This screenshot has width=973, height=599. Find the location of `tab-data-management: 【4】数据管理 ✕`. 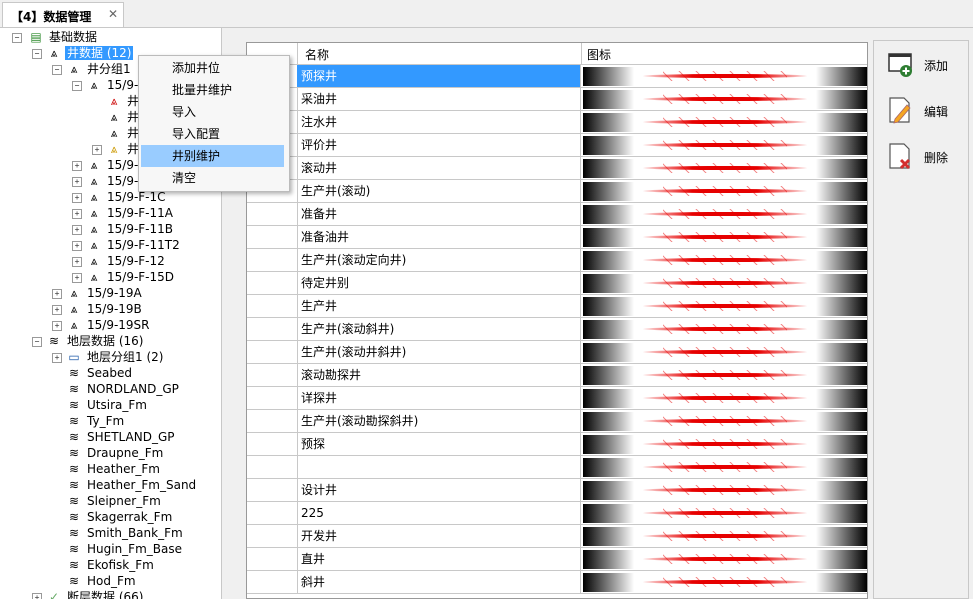

tab-data-management: 【4】数据管理 ✕ is located at coordinates (63, 14).